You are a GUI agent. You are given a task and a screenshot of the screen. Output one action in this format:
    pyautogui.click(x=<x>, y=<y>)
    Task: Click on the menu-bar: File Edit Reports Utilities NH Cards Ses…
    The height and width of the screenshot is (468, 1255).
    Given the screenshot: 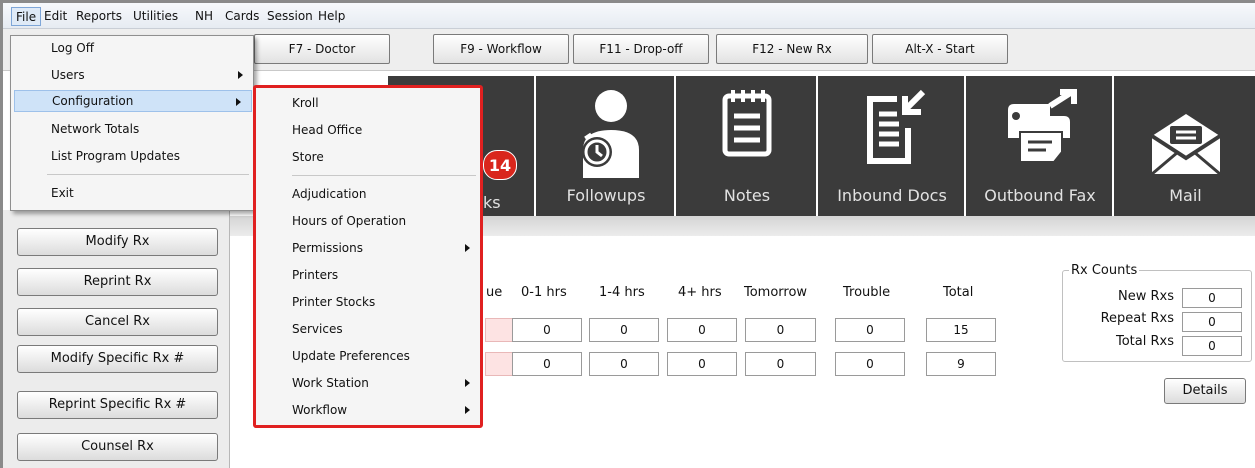 What is the action you would take?
    pyautogui.click(x=629, y=16)
    